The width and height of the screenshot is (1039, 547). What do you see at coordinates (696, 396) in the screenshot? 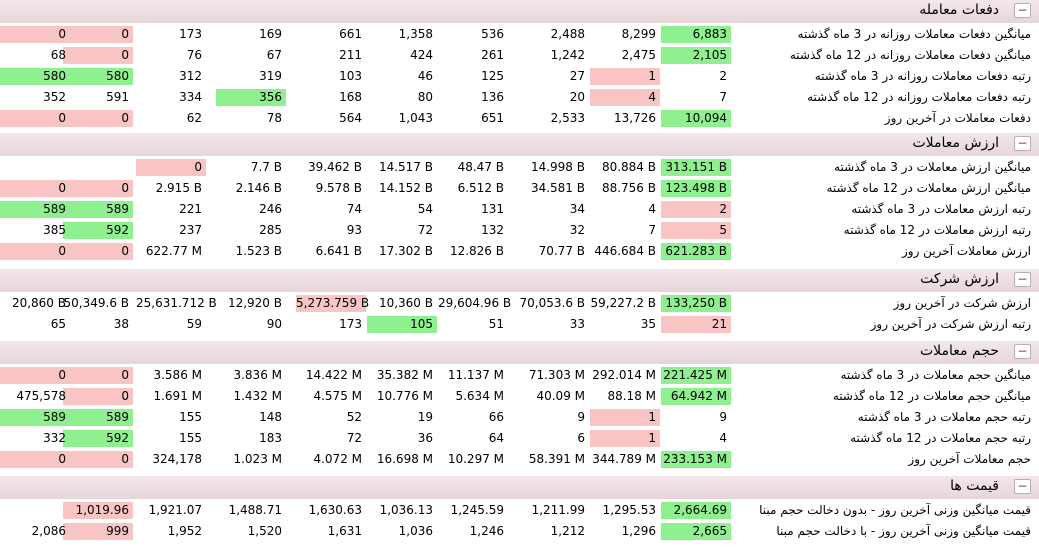
I see `table-cell: 64.942 M` at bounding box center [696, 396].